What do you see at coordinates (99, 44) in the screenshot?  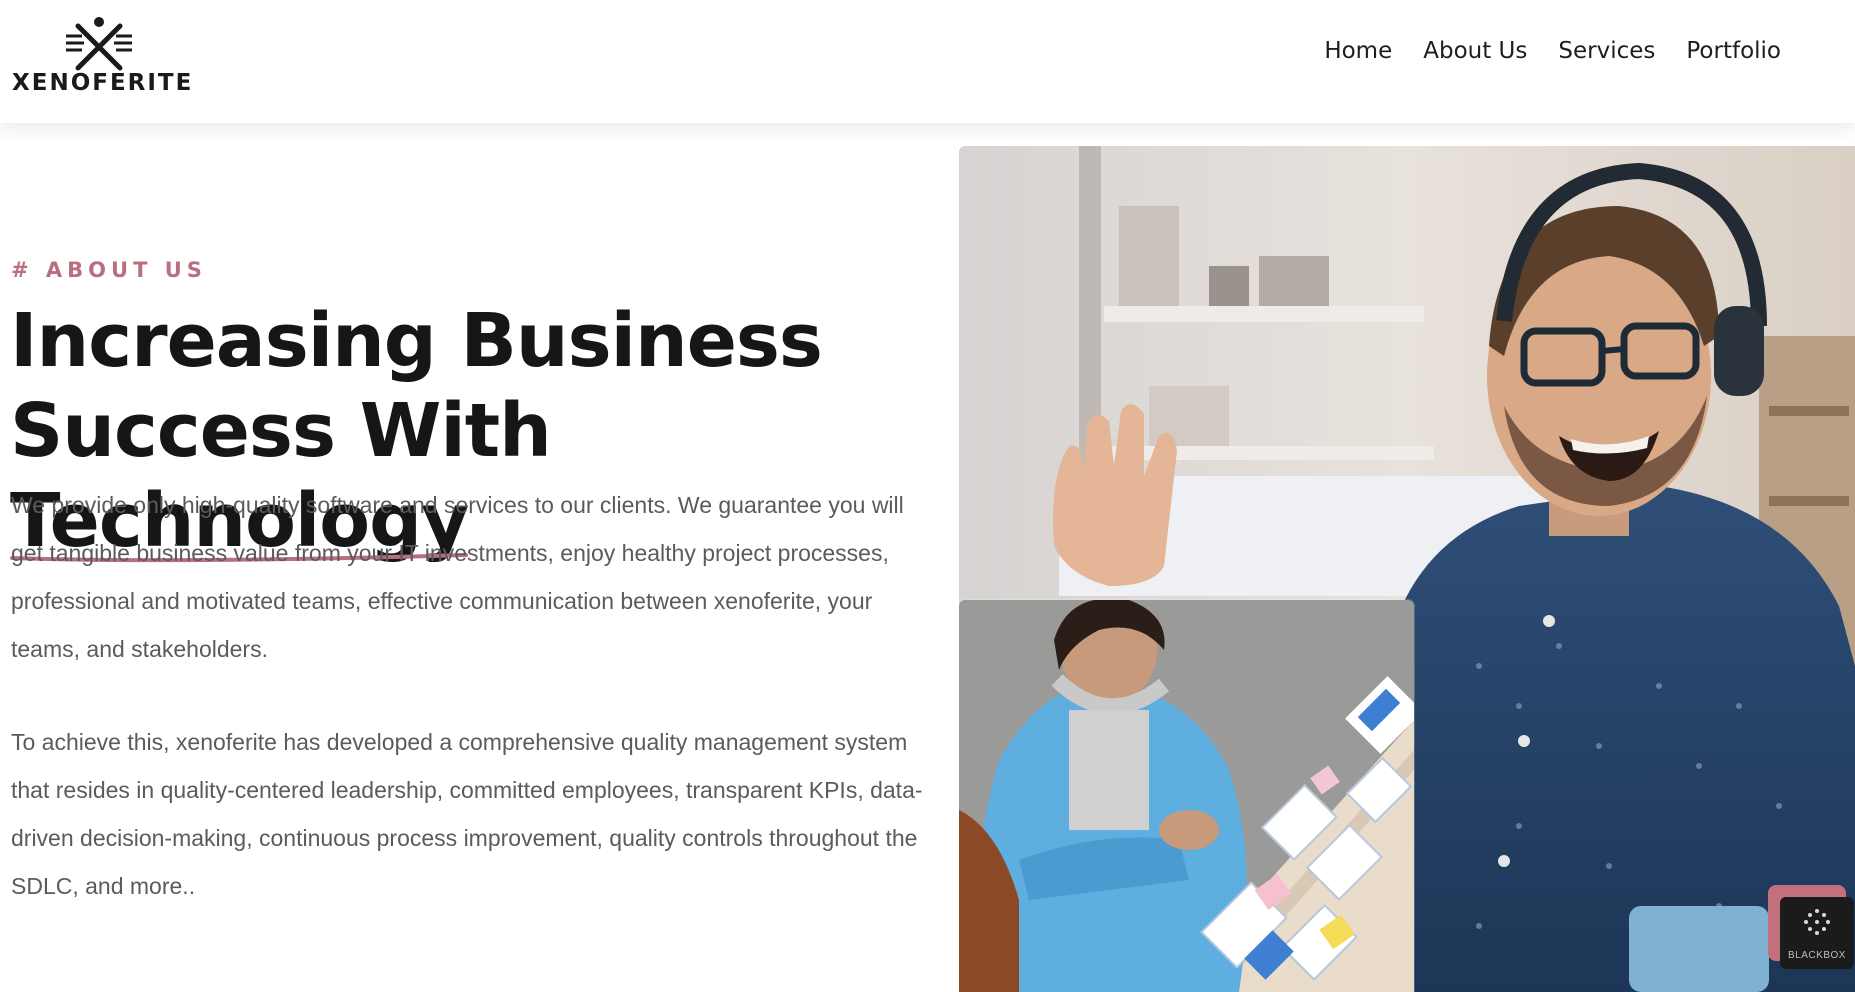 I see `xenoferite-logo-icon` at bounding box center [99, 44].